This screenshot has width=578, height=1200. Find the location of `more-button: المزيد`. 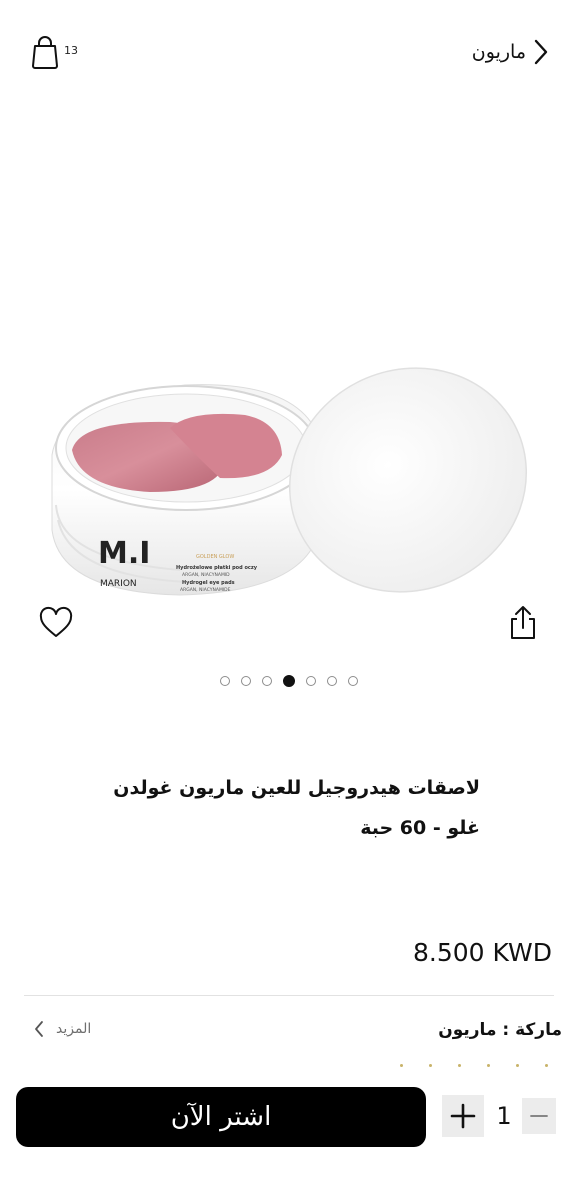

more-button: المزيد is located at coordinates (62, 1029).